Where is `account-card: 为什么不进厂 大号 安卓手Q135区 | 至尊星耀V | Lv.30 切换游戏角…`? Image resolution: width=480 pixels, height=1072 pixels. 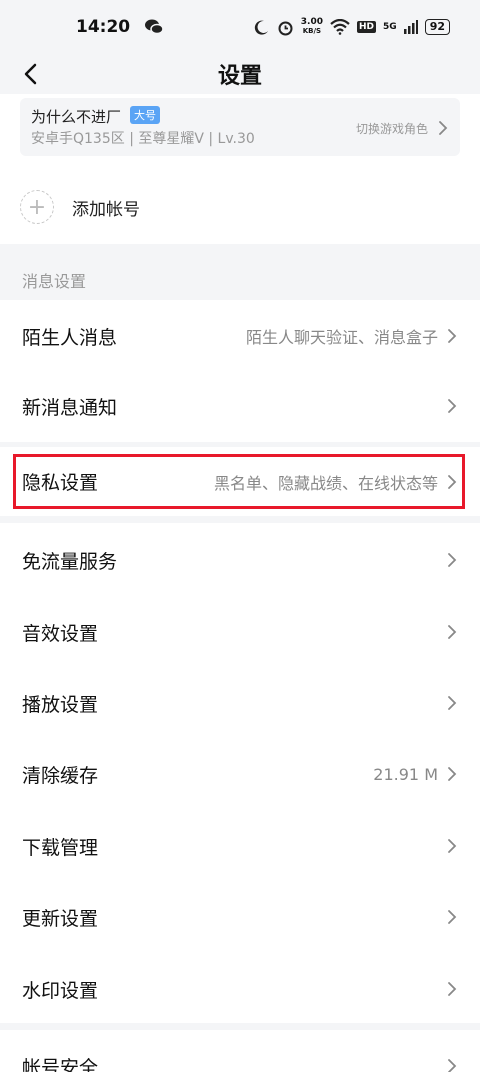 account-card: 为什么不进厂 大号 安卓手Q135区 | 至尊星耀V | Lv.30 切换游戏角… is located at coordinates (240, 127).